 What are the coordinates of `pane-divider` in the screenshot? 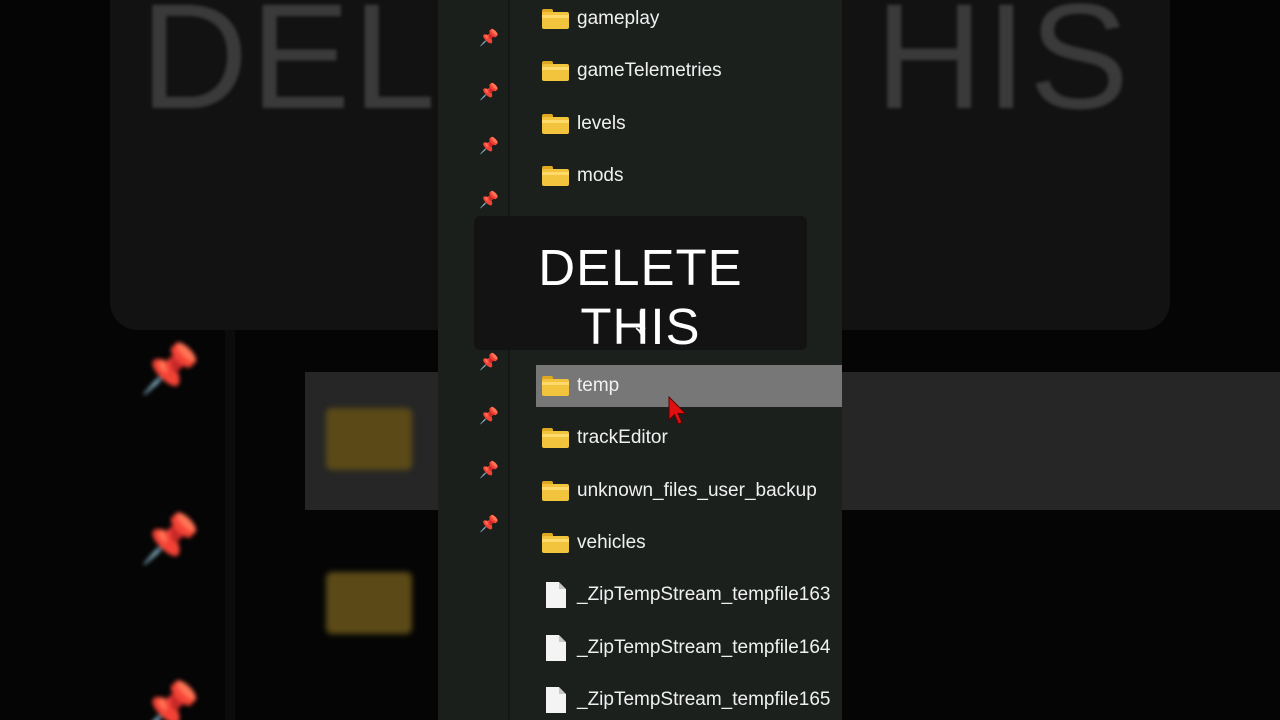 It's located at (509, 360).